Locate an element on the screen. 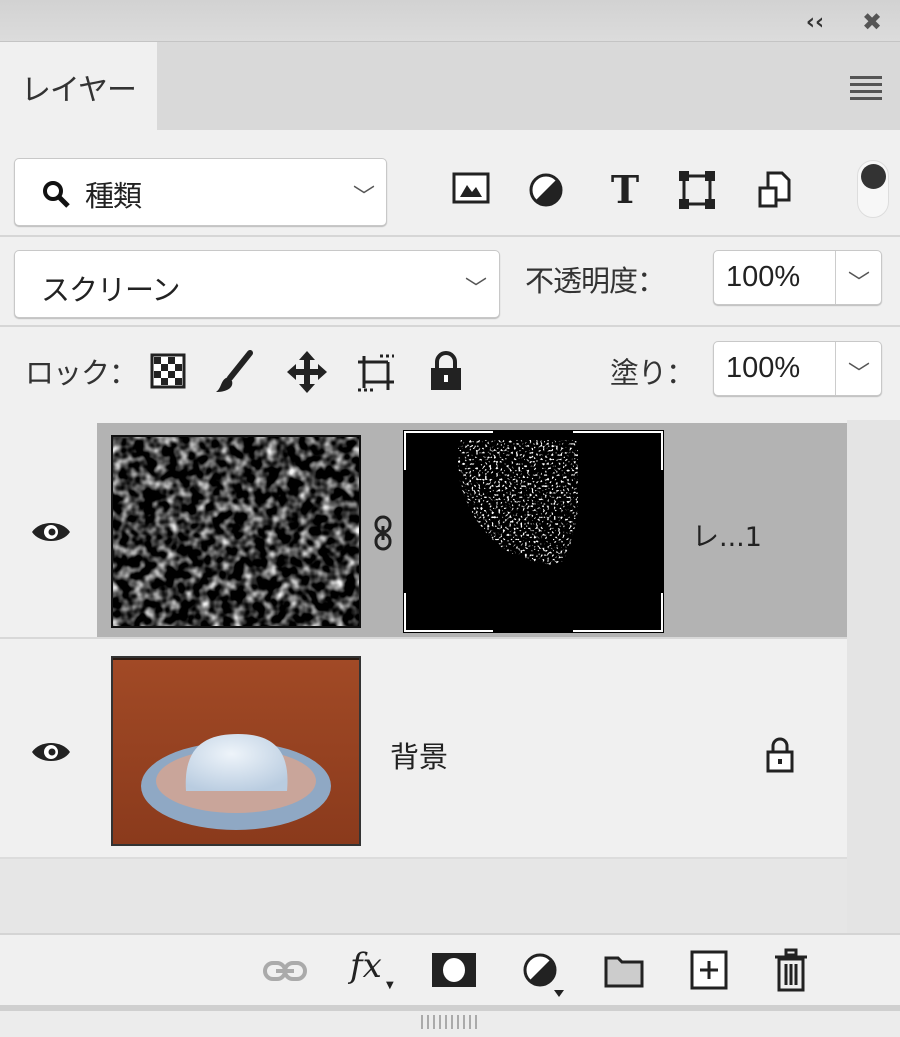 The height and width of the screenshot is (1037, 900). layer-lock-icon is located at coordinates (780, 755).